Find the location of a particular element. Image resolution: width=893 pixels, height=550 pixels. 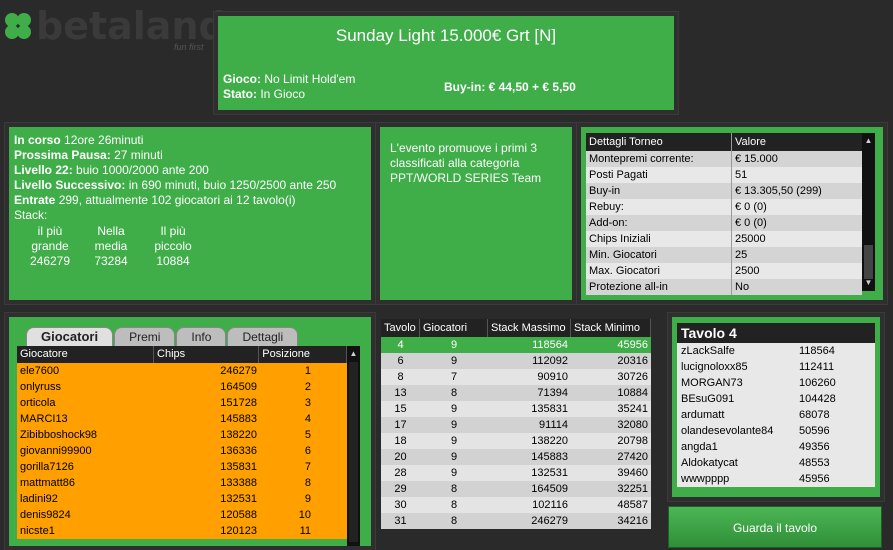

table-row: 8 7 90910 30726 is located at coordinates (516, 377).